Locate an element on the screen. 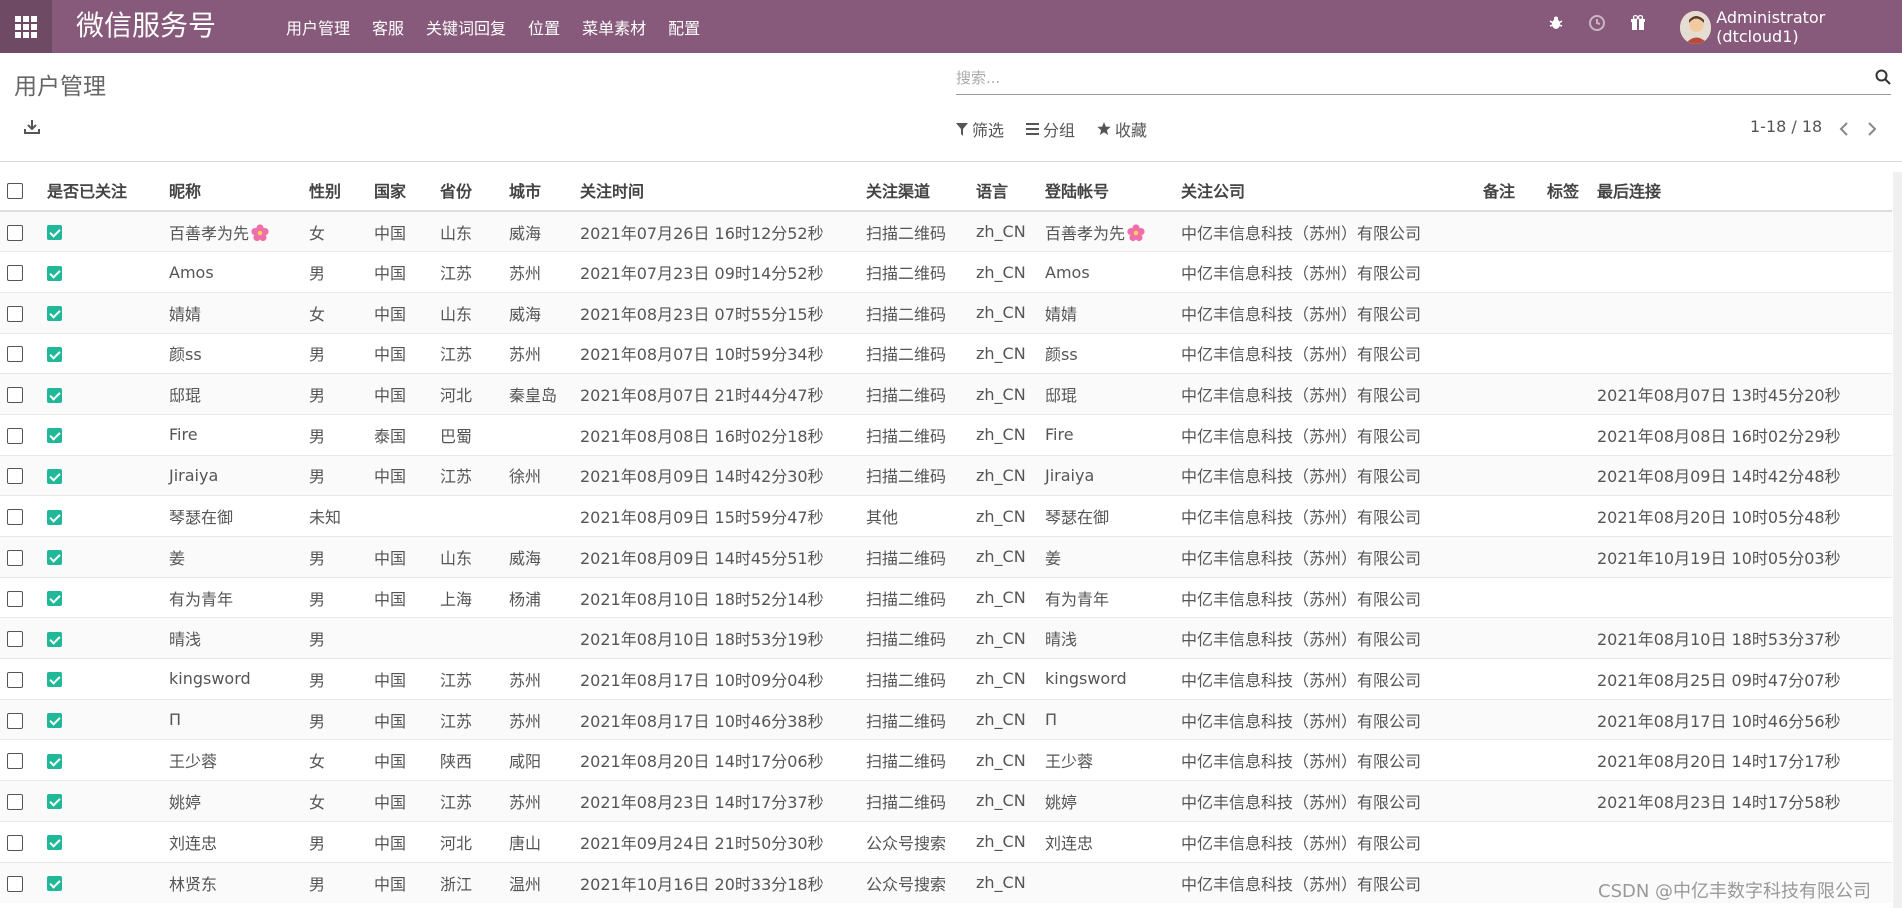 The height and width of the screenshot is (908, 1902). column-header-language: 语言 is located at coordinates (1003, 190).